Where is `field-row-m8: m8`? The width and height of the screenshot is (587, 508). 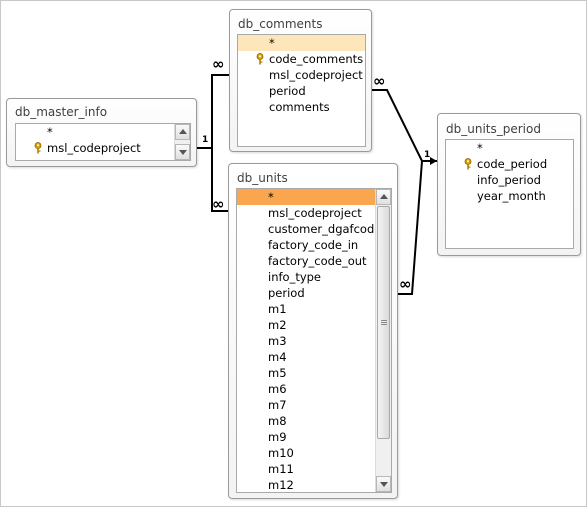 field-row-m8: m8 is located at coordinates (314, 421).